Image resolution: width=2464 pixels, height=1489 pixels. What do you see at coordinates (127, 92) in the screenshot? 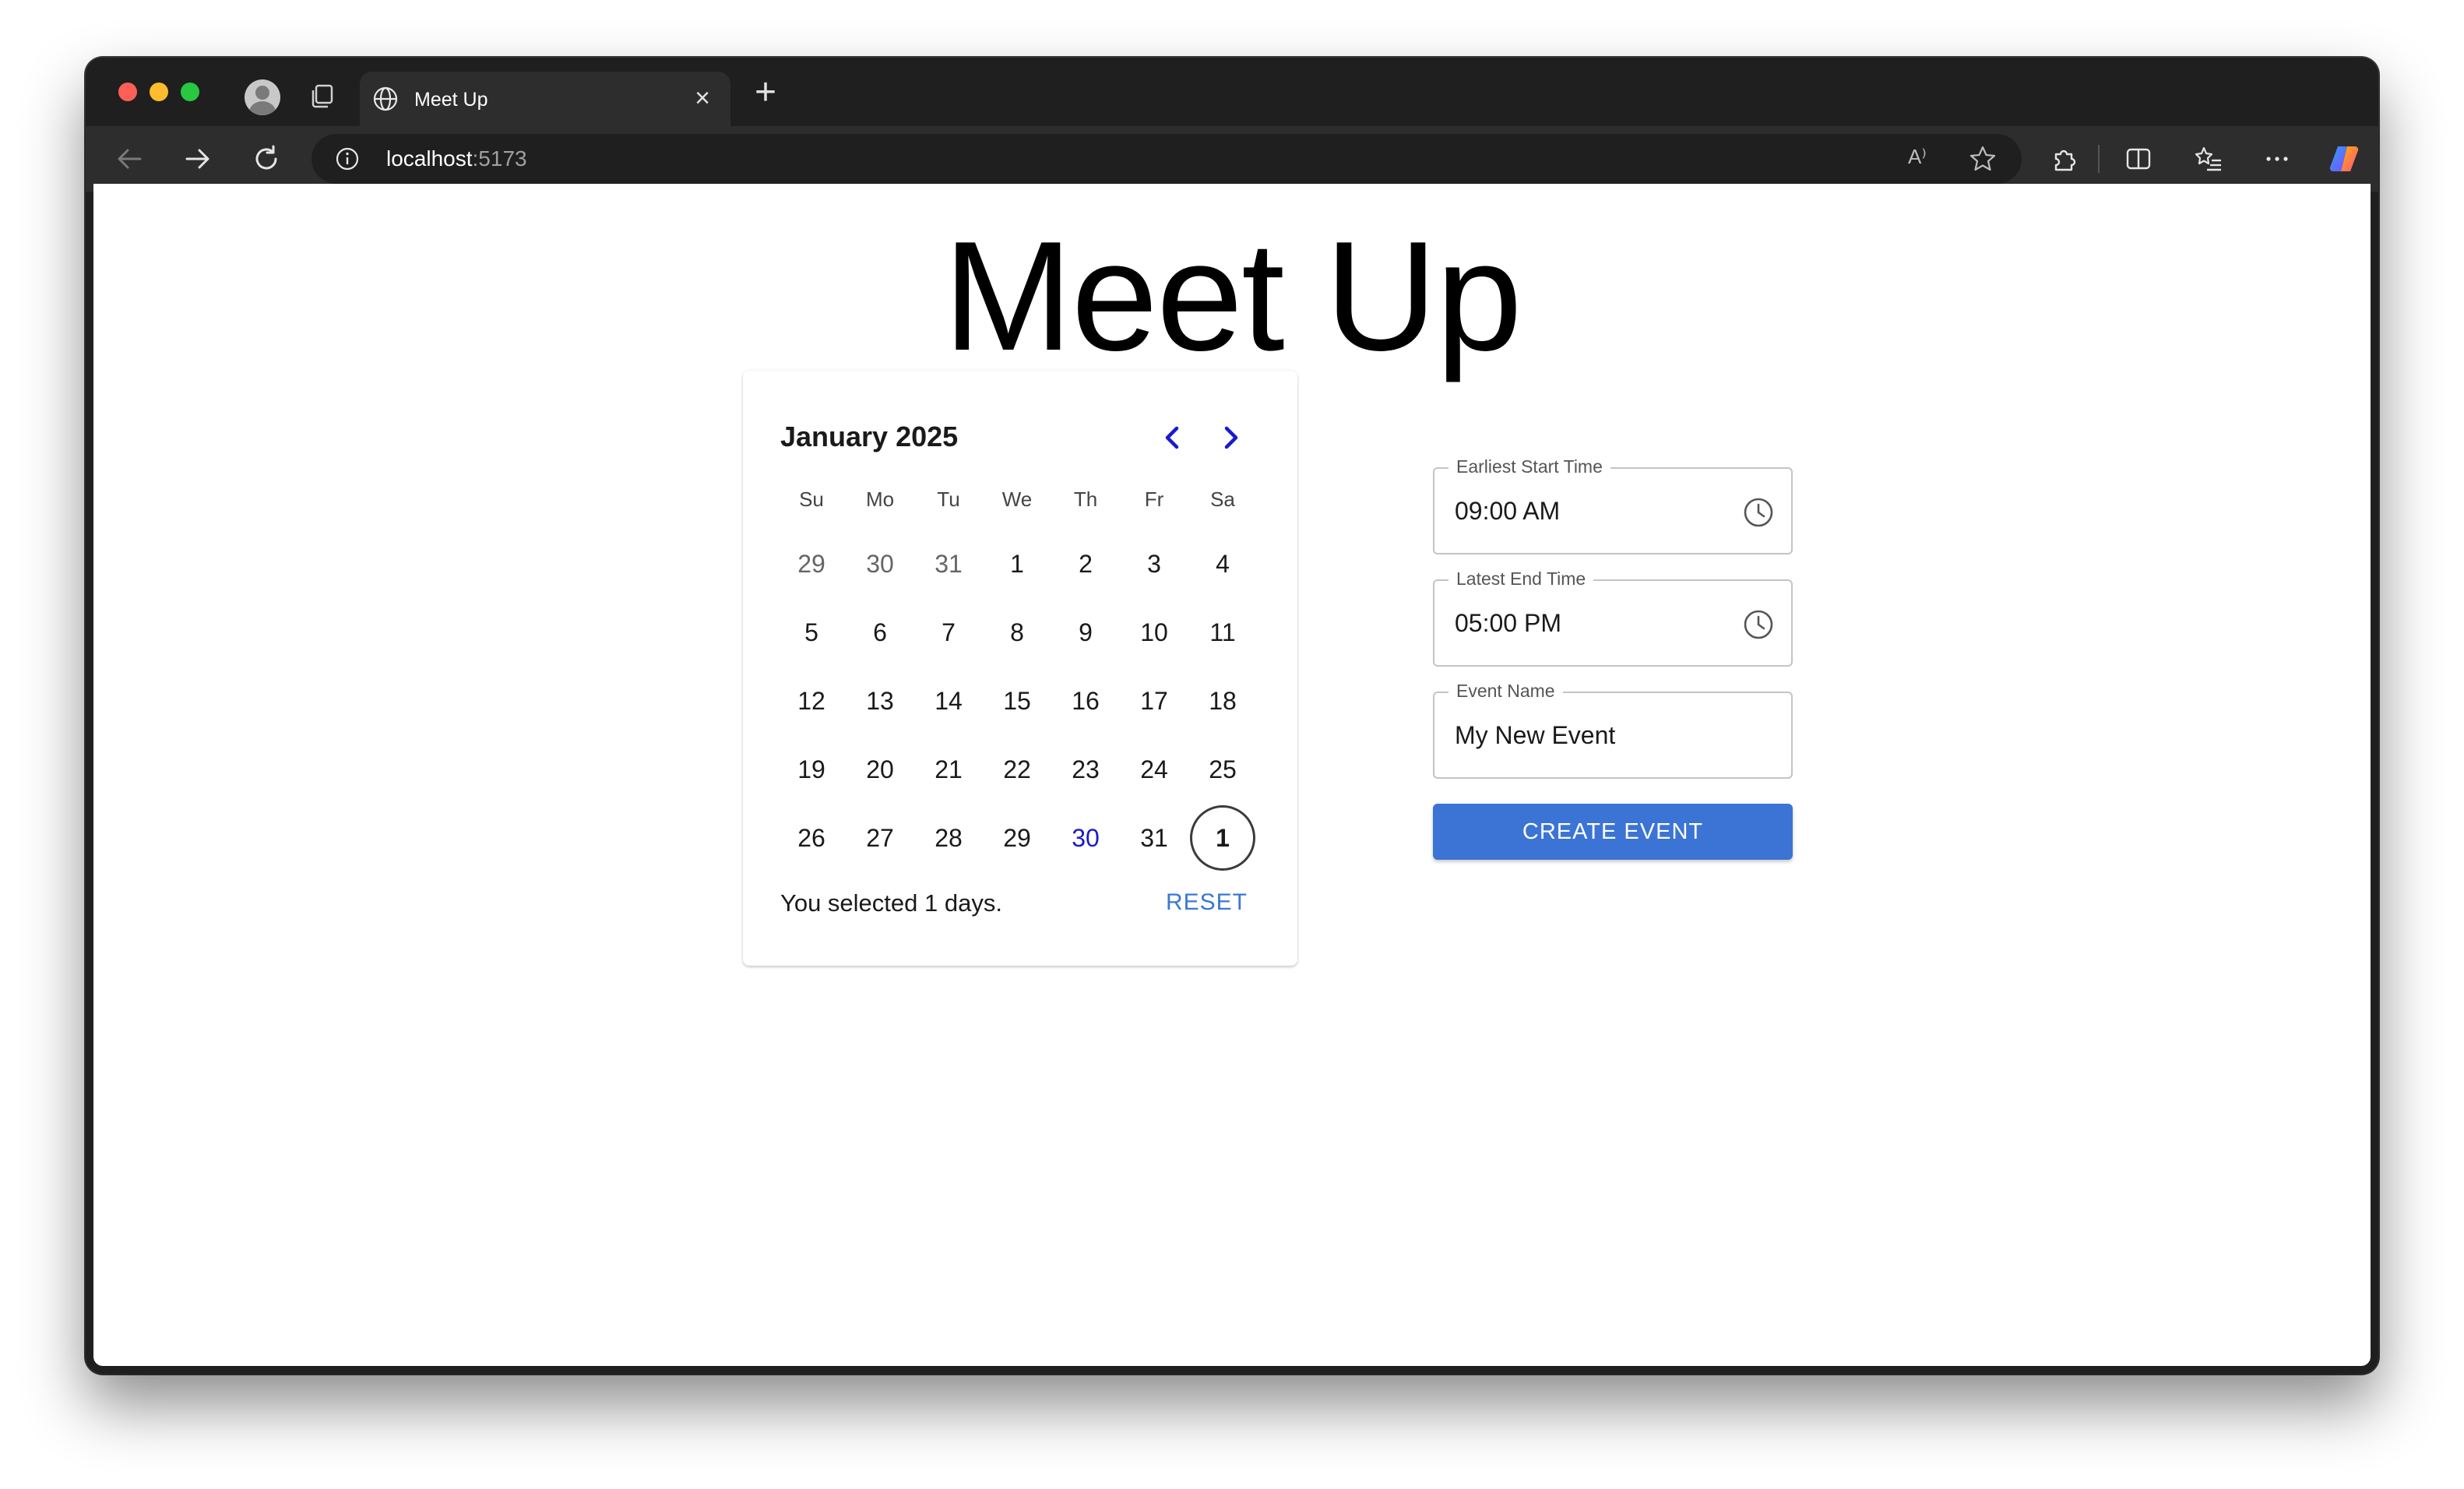
I see `close-window-button` at bounding box center [127, 92].